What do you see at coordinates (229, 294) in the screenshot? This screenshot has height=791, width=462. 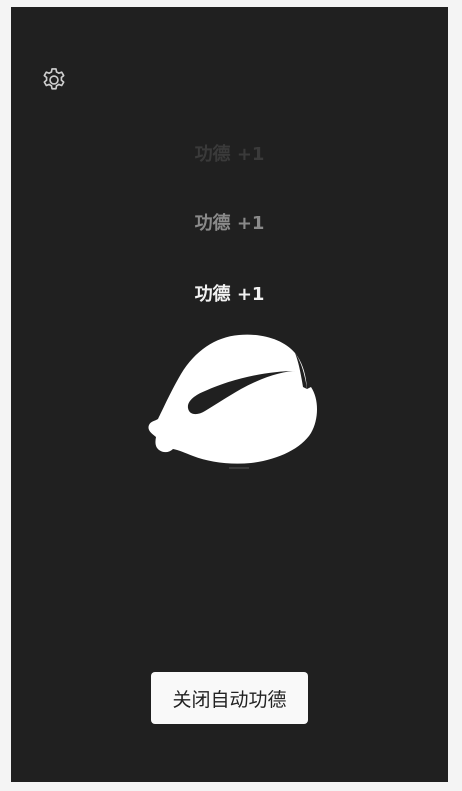 I see `merit-popup-bright: 功德 +1` at bounding box center [229, 294].